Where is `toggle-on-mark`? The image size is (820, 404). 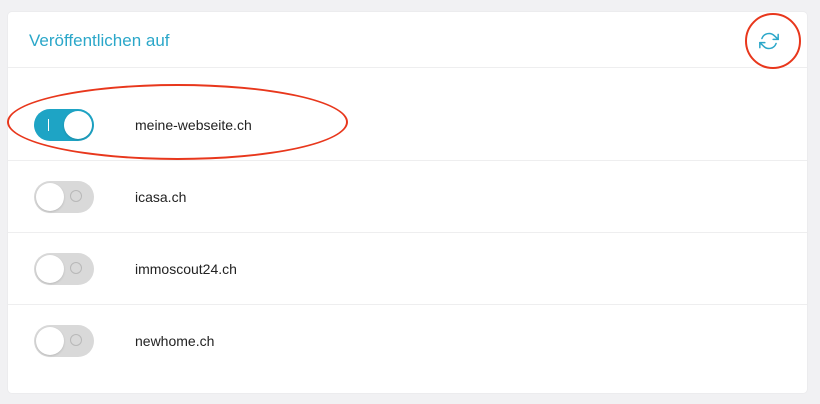
toggle-on-mark is located at coordinates (48, 125).